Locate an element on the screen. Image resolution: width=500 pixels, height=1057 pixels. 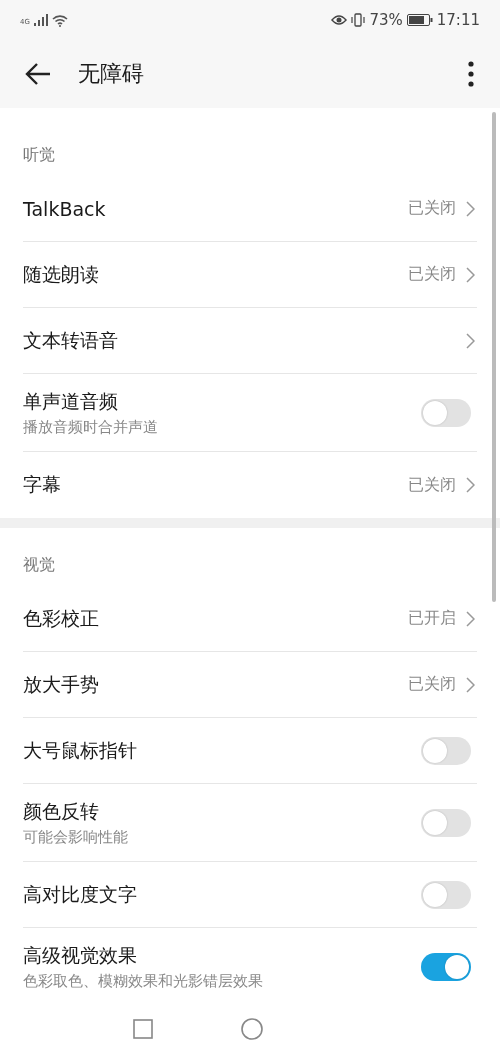
signal-icon is located at coordinates (40, 20).